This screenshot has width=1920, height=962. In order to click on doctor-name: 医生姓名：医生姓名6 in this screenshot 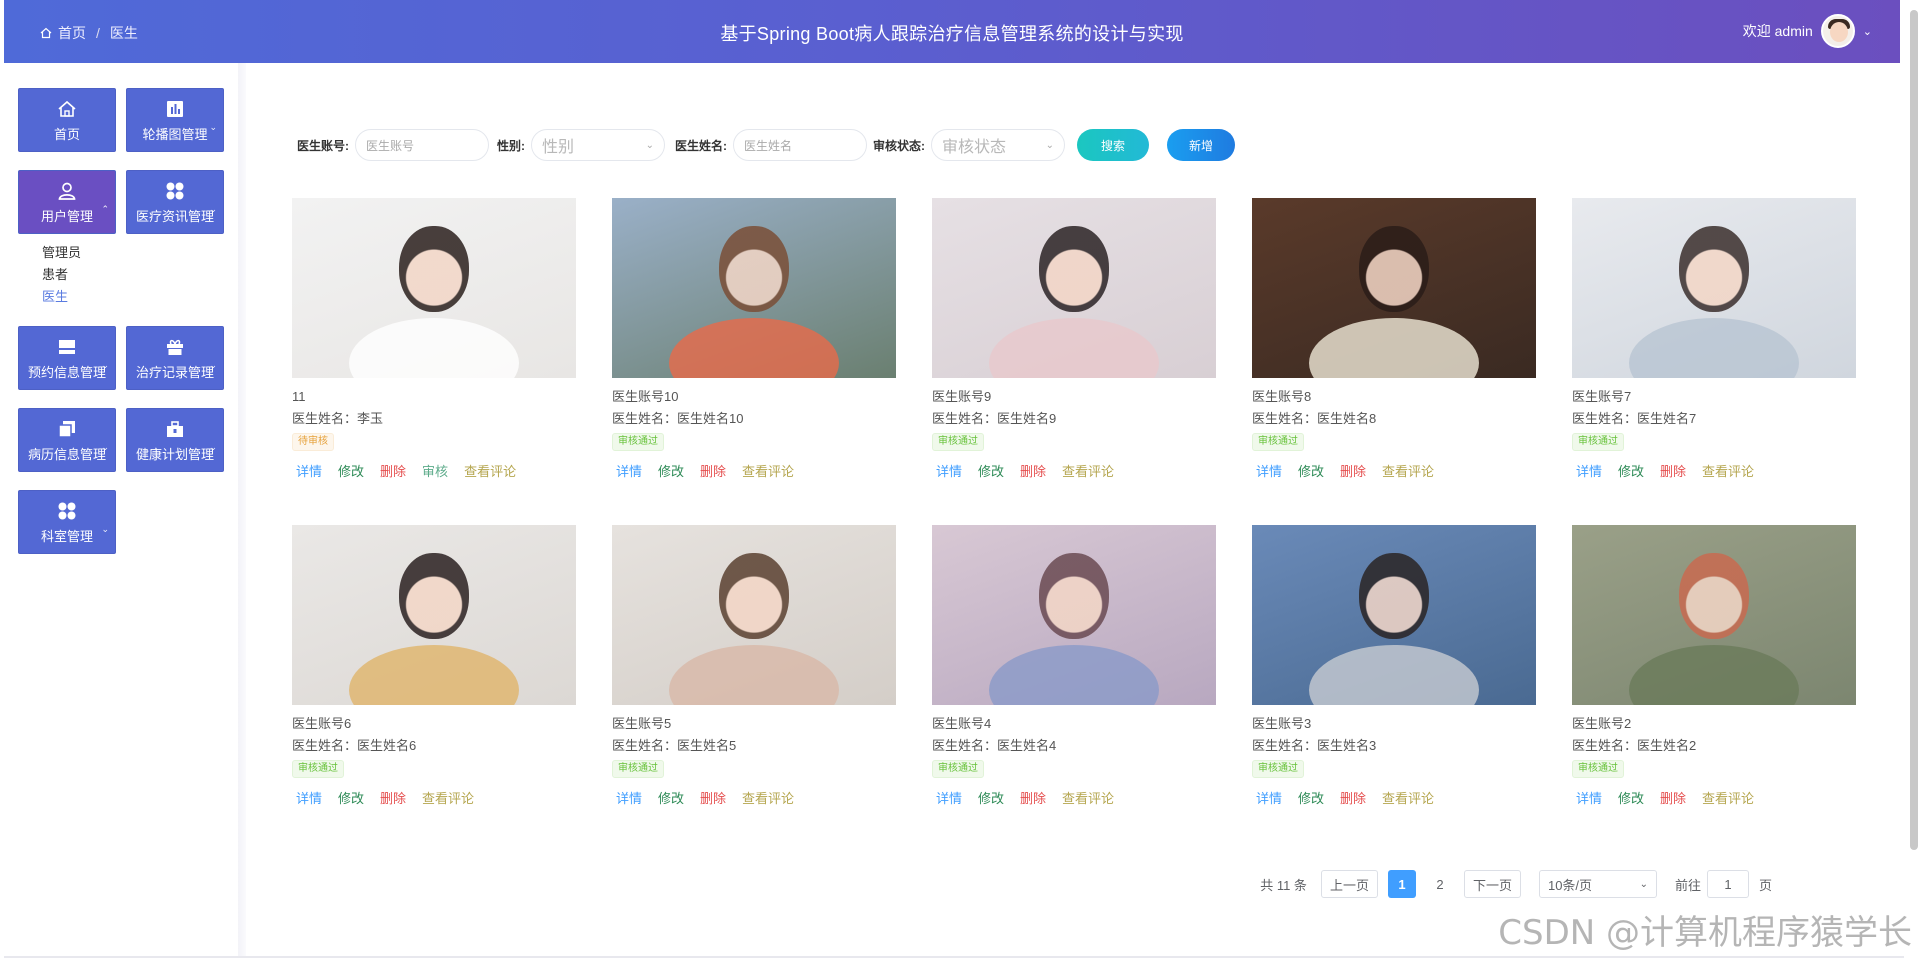, I will do `click(354, 745)`.